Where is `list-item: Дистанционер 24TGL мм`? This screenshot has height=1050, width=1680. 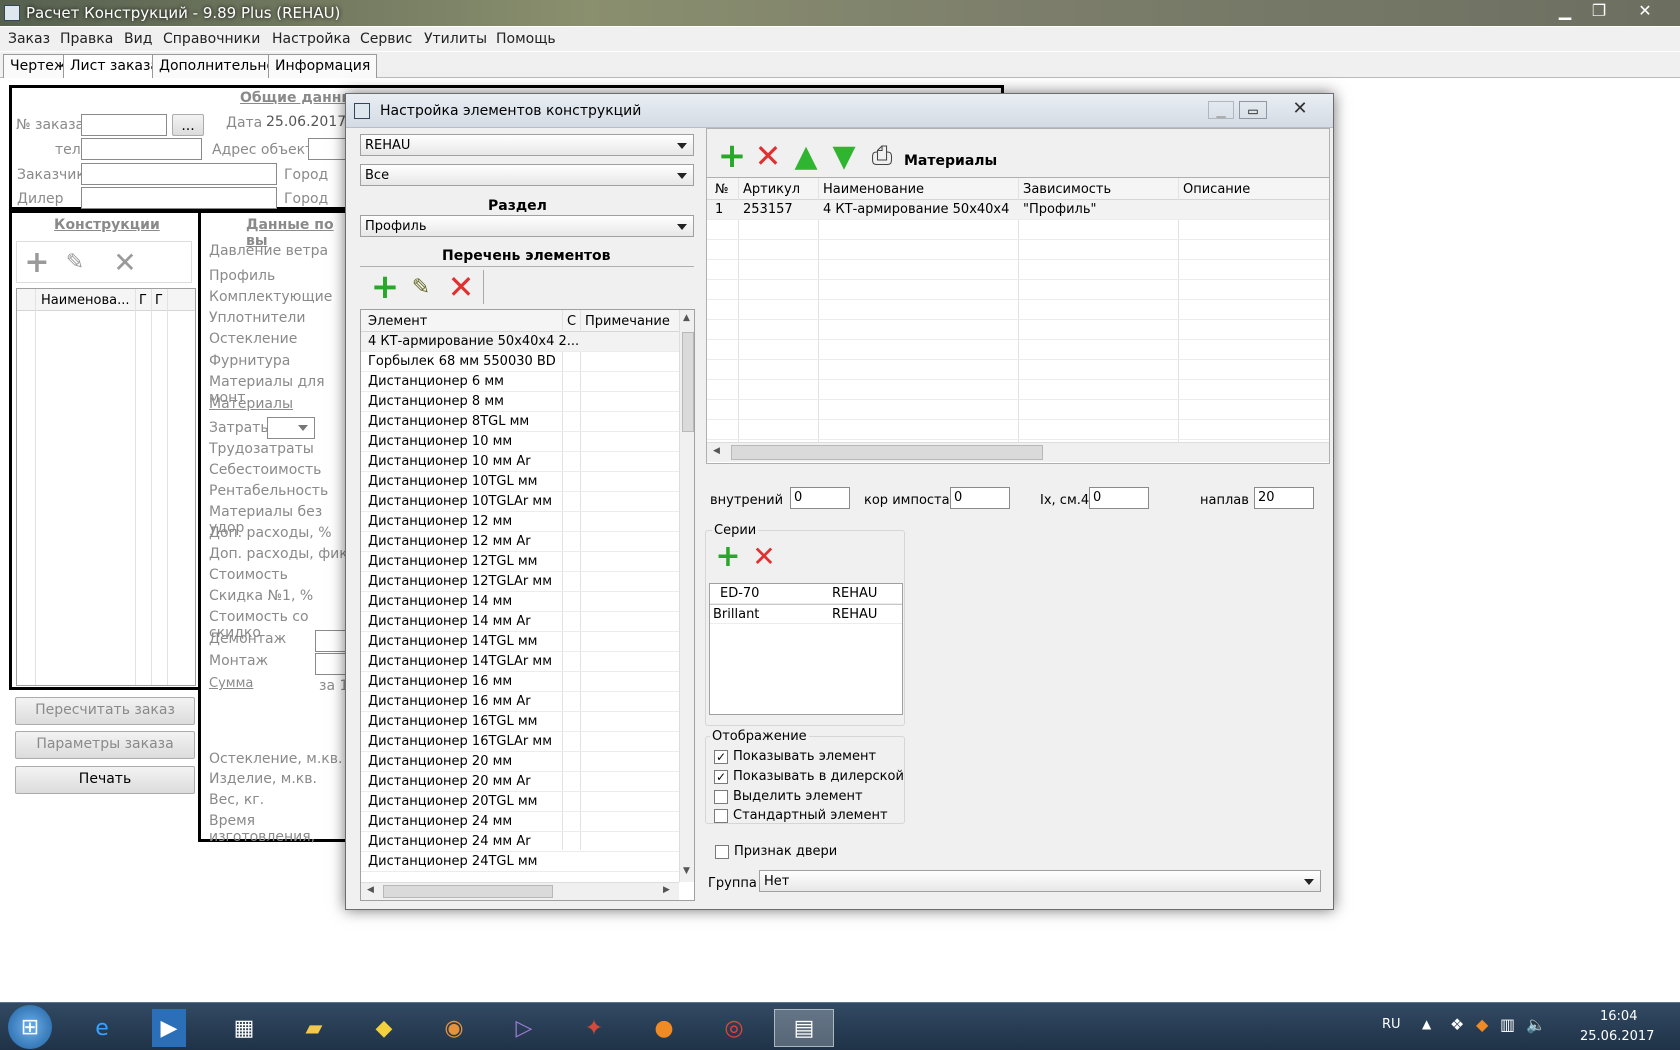 list-item: Дистанционер 24TGL мм is located at coordinates (520, 862).